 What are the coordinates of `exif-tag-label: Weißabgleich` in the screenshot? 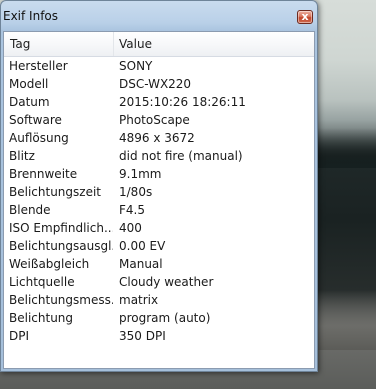 It's located at (49, 264).